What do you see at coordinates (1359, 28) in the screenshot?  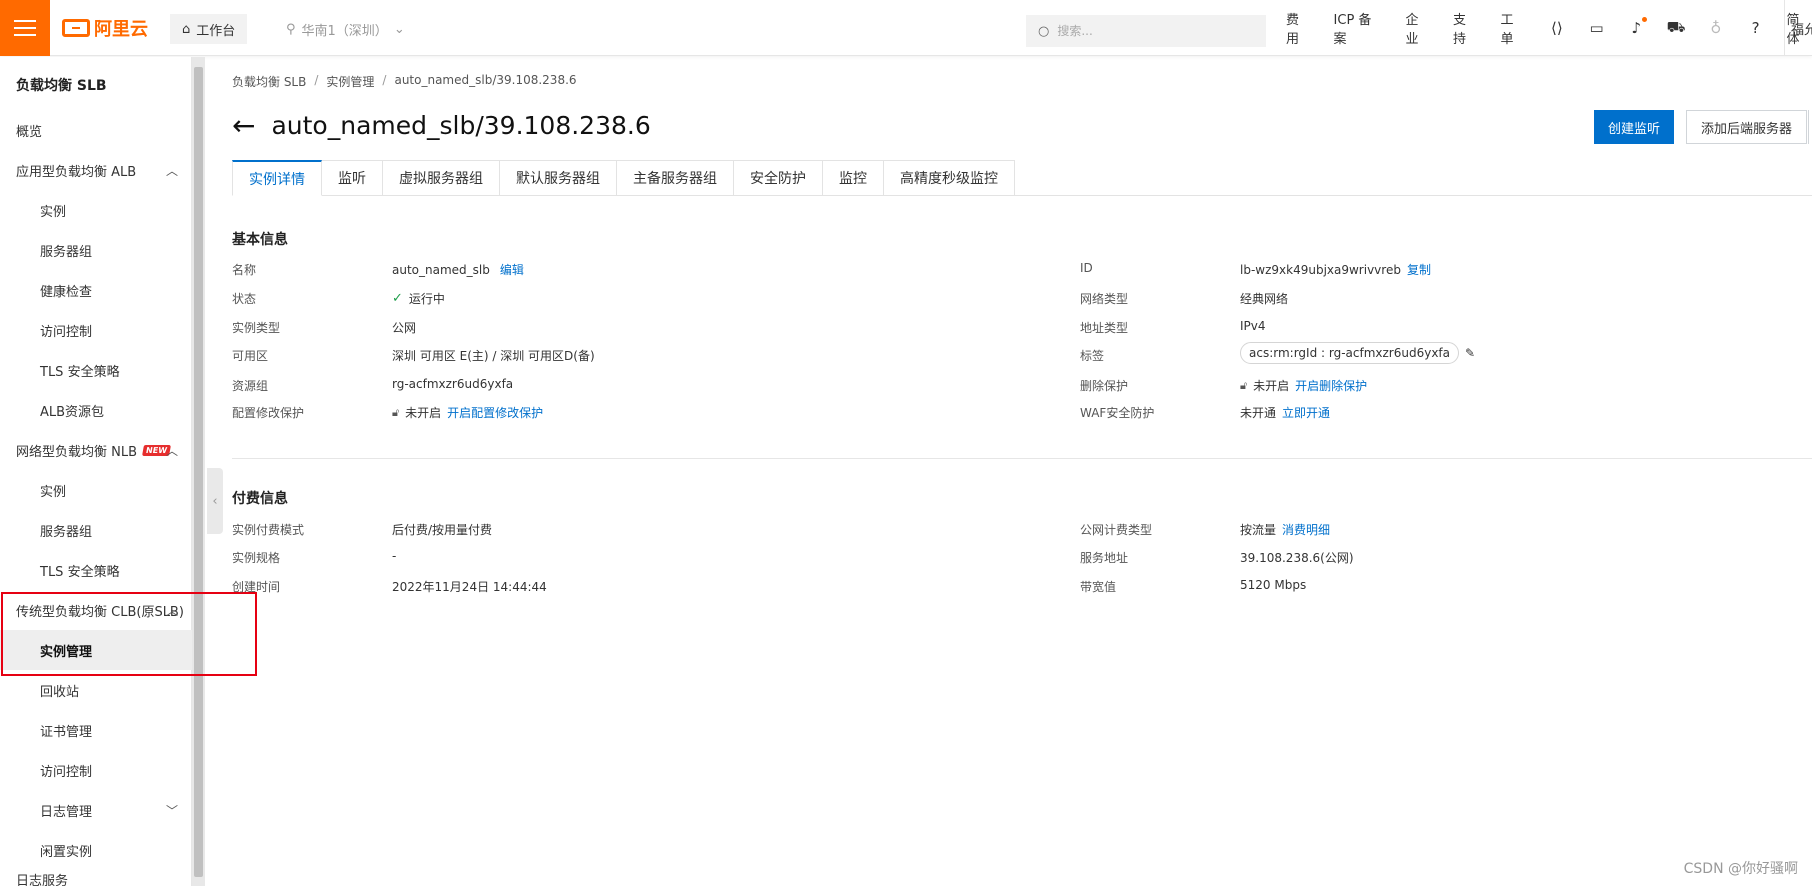 I see `top-link-icp: ICP 备案` at bounding box center [1359, 28].